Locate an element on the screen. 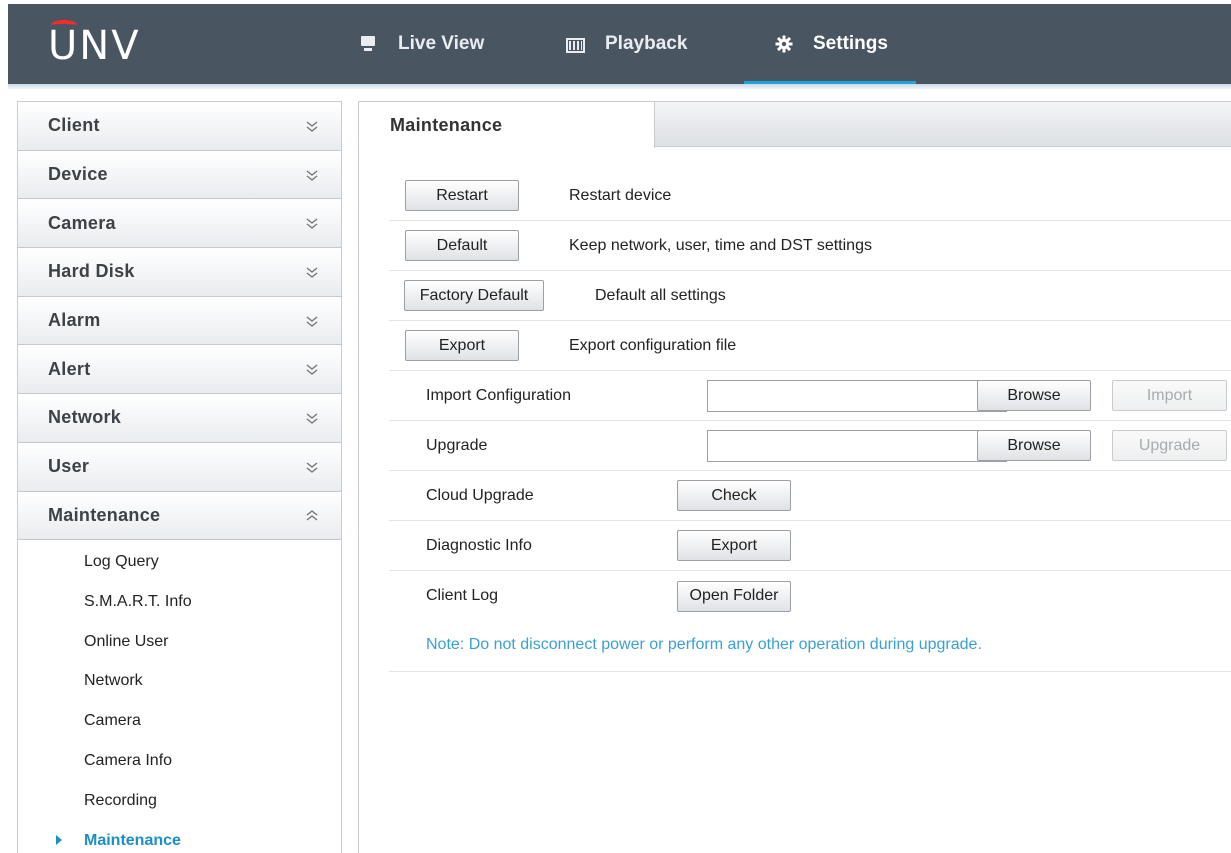 This screenshot has width=1231, height=853. logo-accent-arc is located at coordinates (64, 25).